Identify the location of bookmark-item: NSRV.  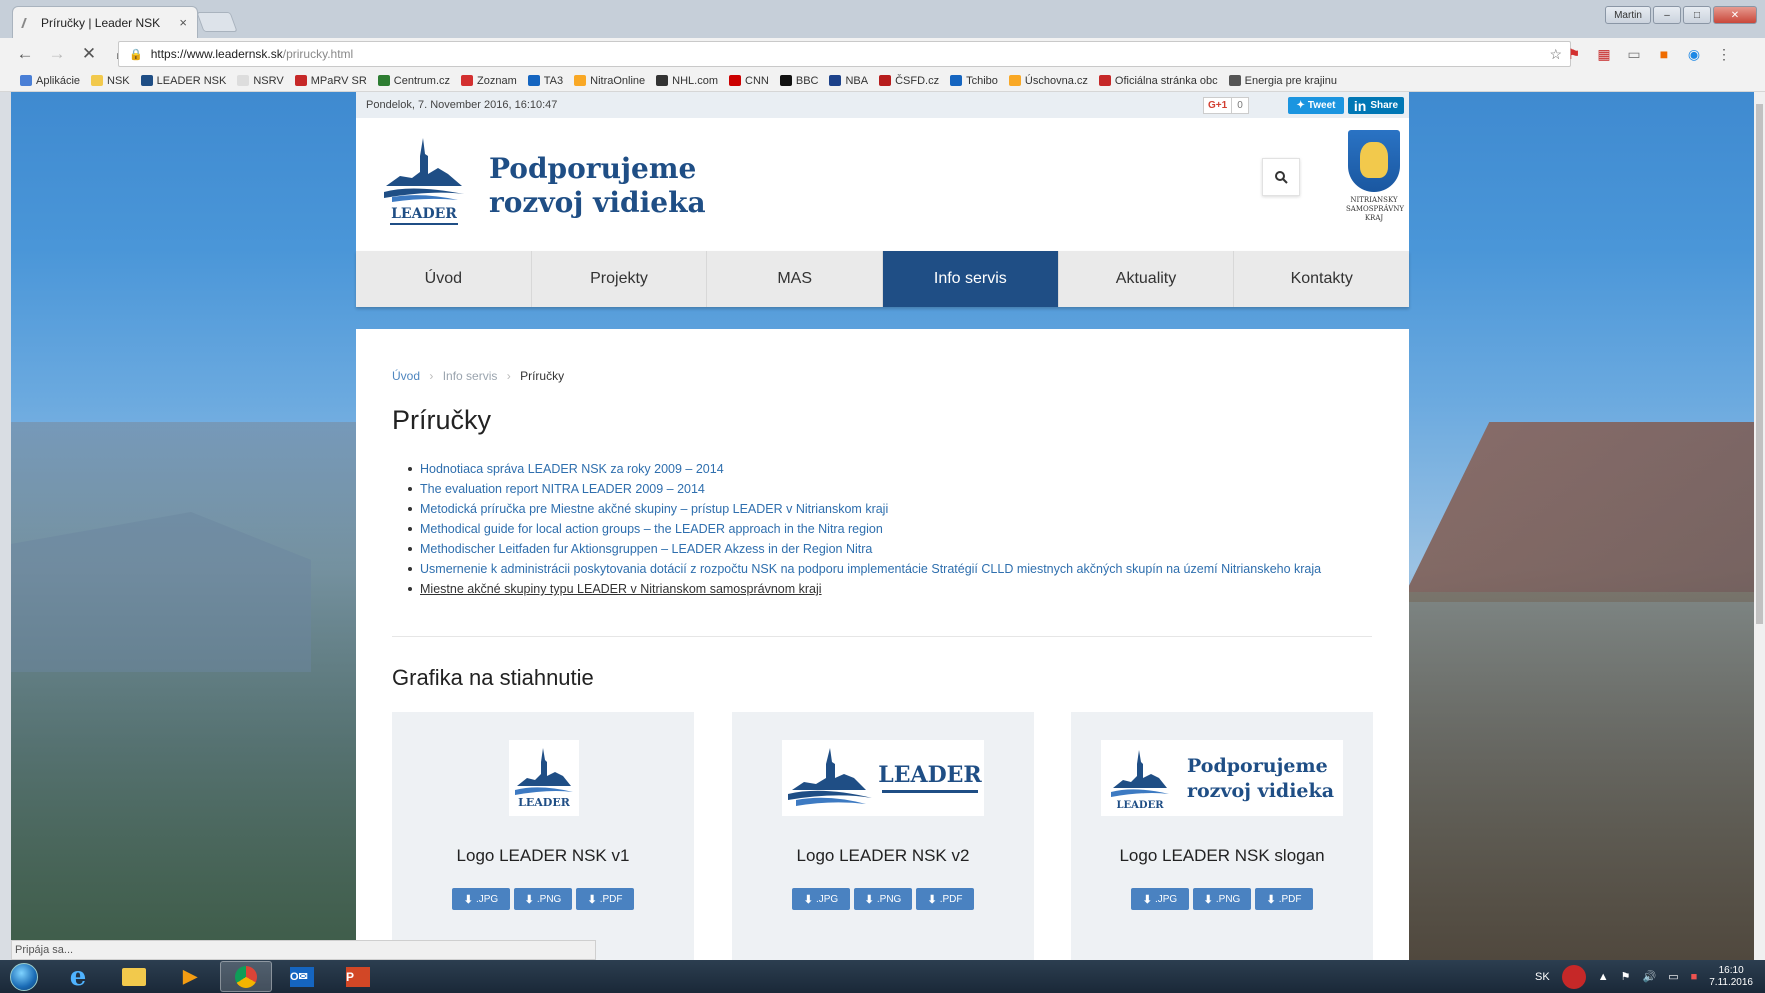
(260, 81).